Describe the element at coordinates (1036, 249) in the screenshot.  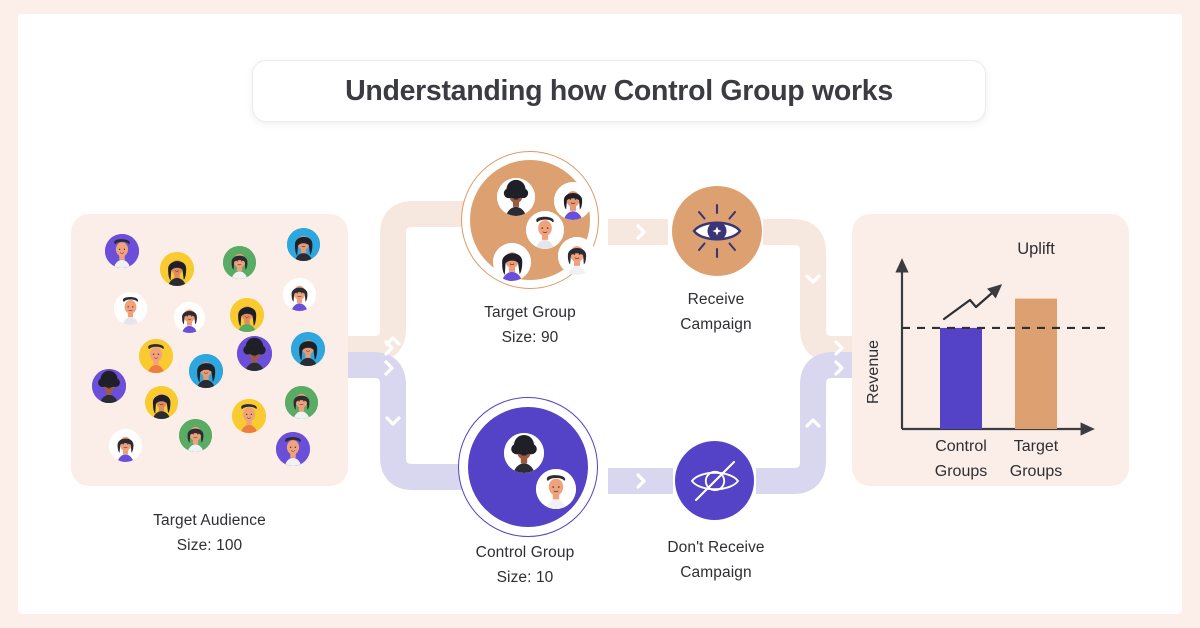
I see `uplift-label: Uplift` at that location.